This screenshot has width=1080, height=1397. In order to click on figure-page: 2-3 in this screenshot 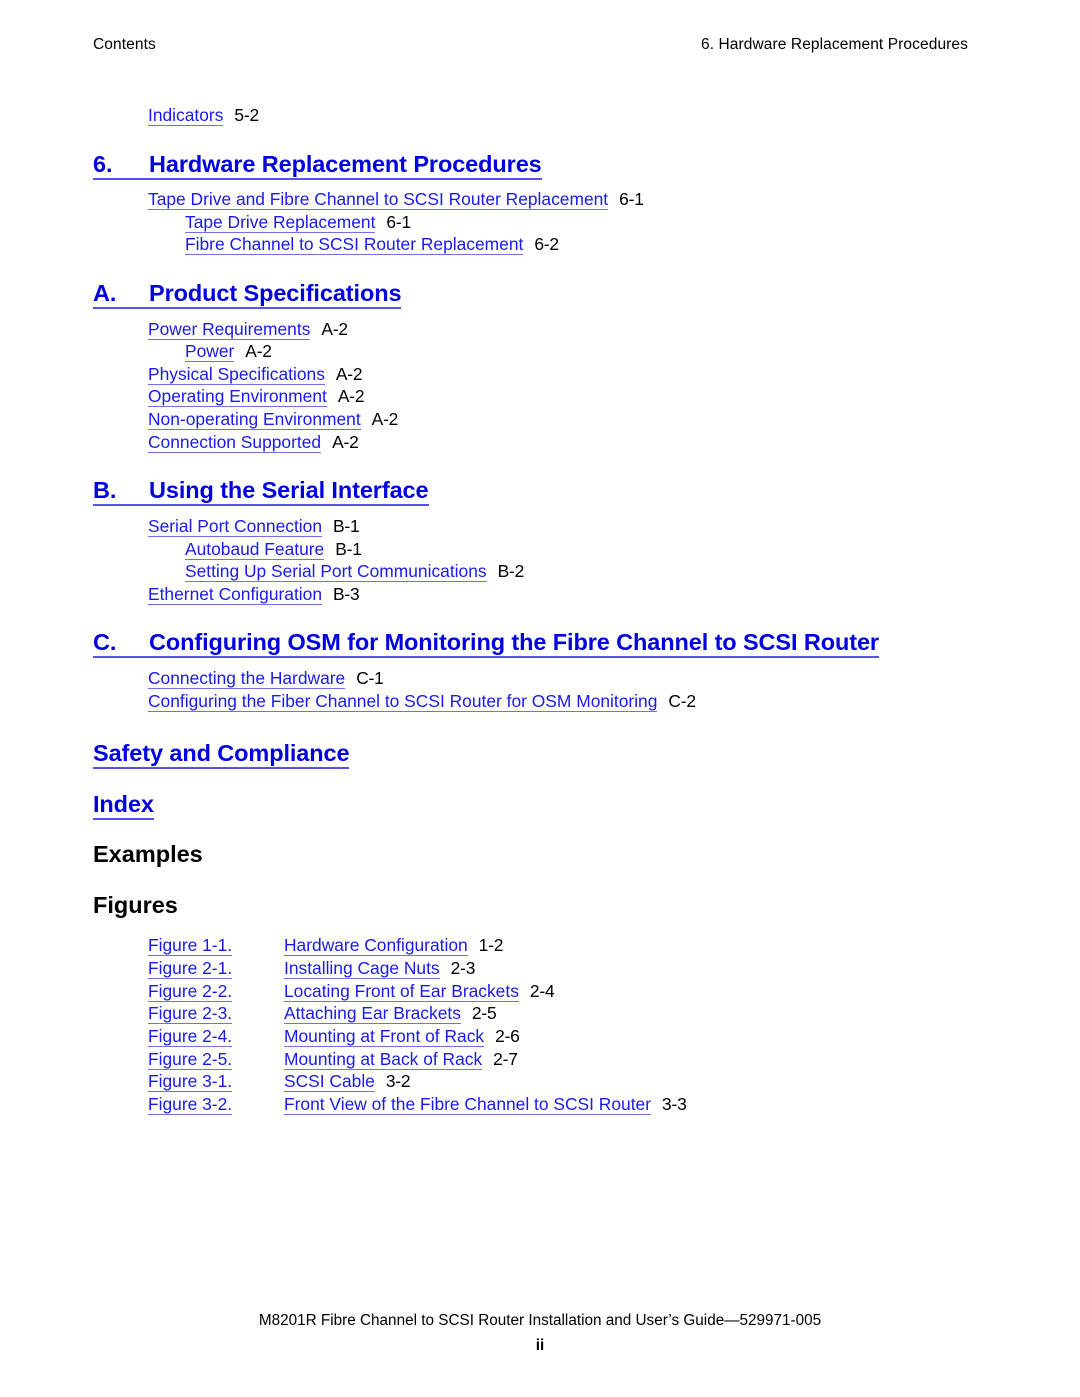, I will do `click(463, 968)`.